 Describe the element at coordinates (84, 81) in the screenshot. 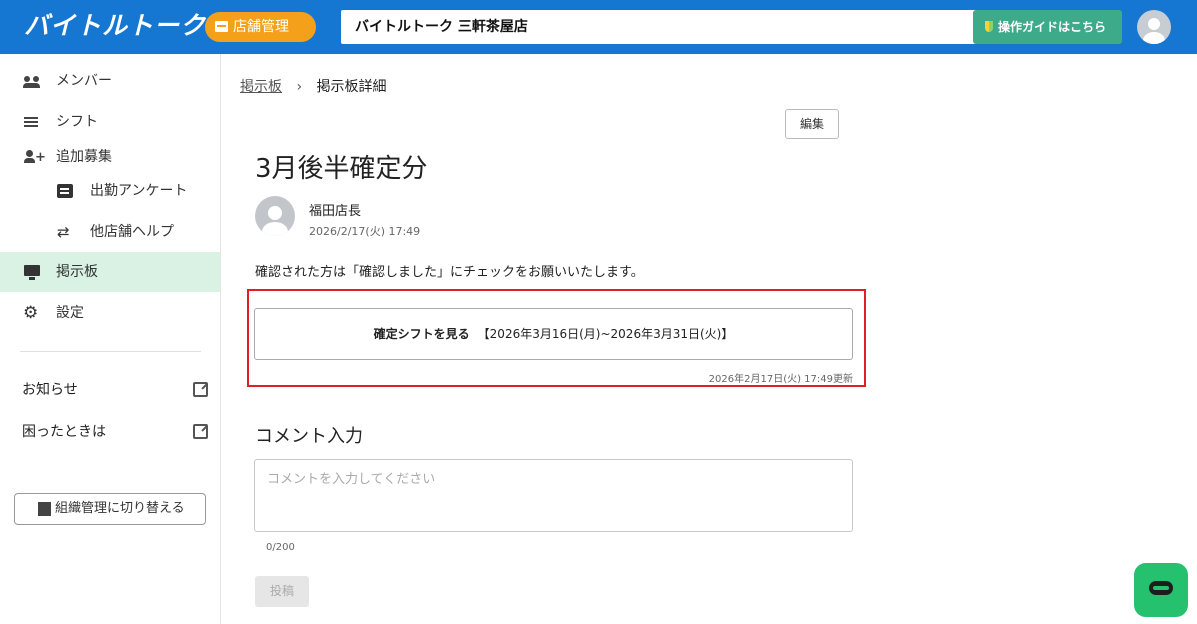

I see `sidebar-item-label: メンバー` at that location.